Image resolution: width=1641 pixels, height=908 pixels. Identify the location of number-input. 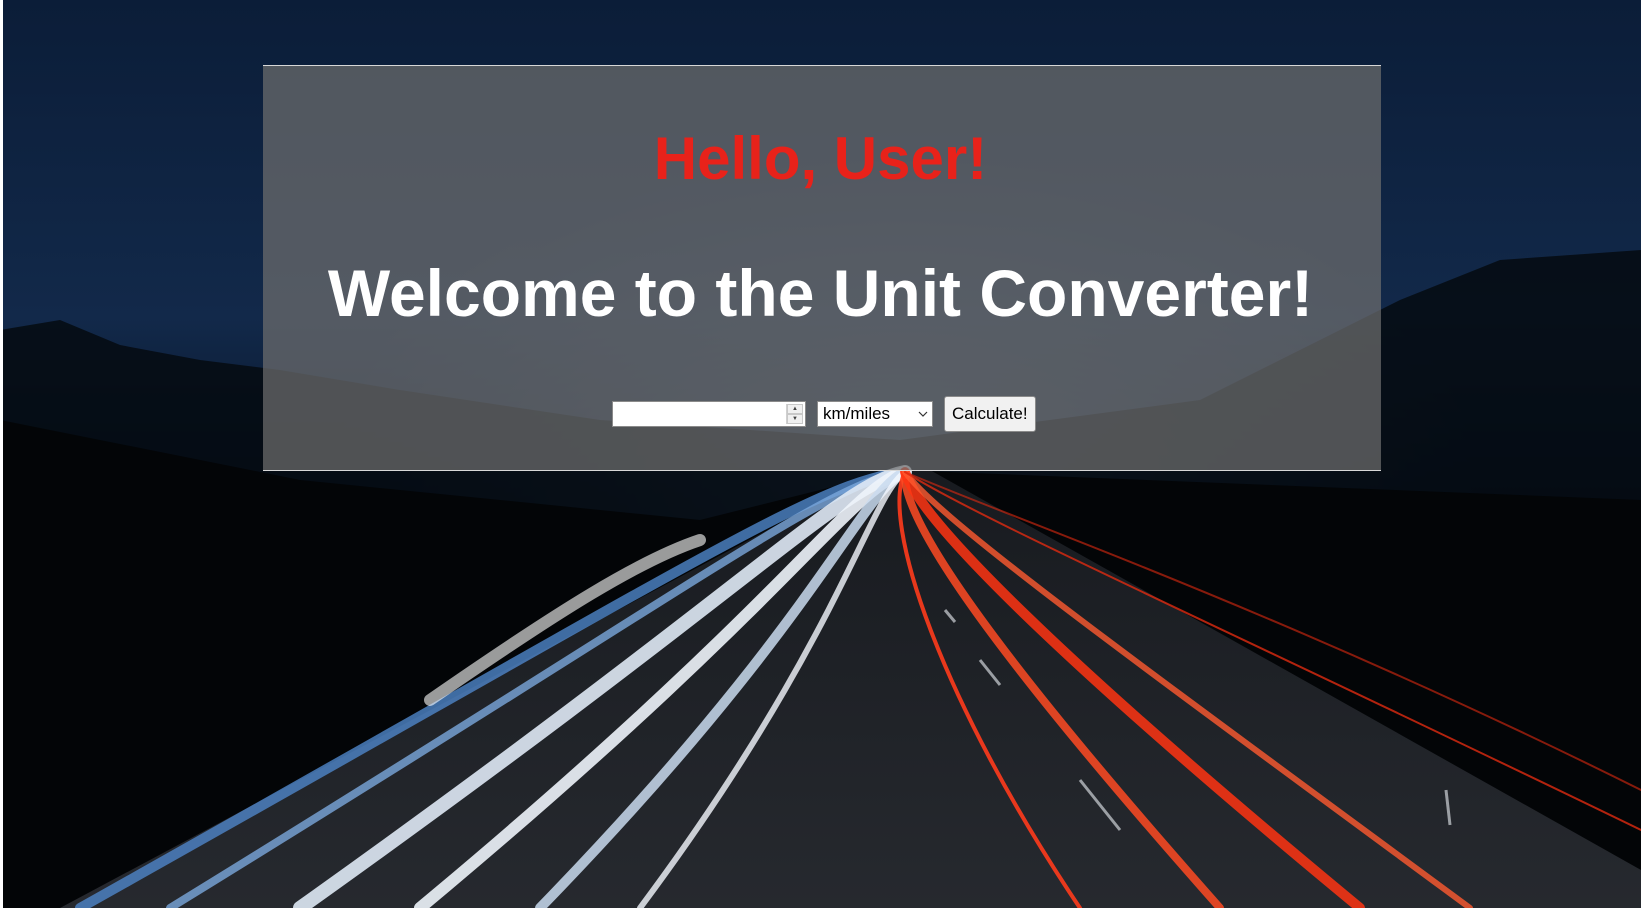
(698, 414).